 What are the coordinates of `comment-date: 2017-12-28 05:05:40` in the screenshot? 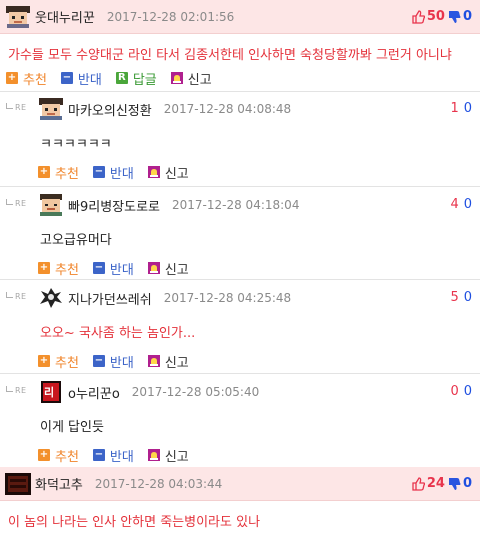 It's located at (195, 392).